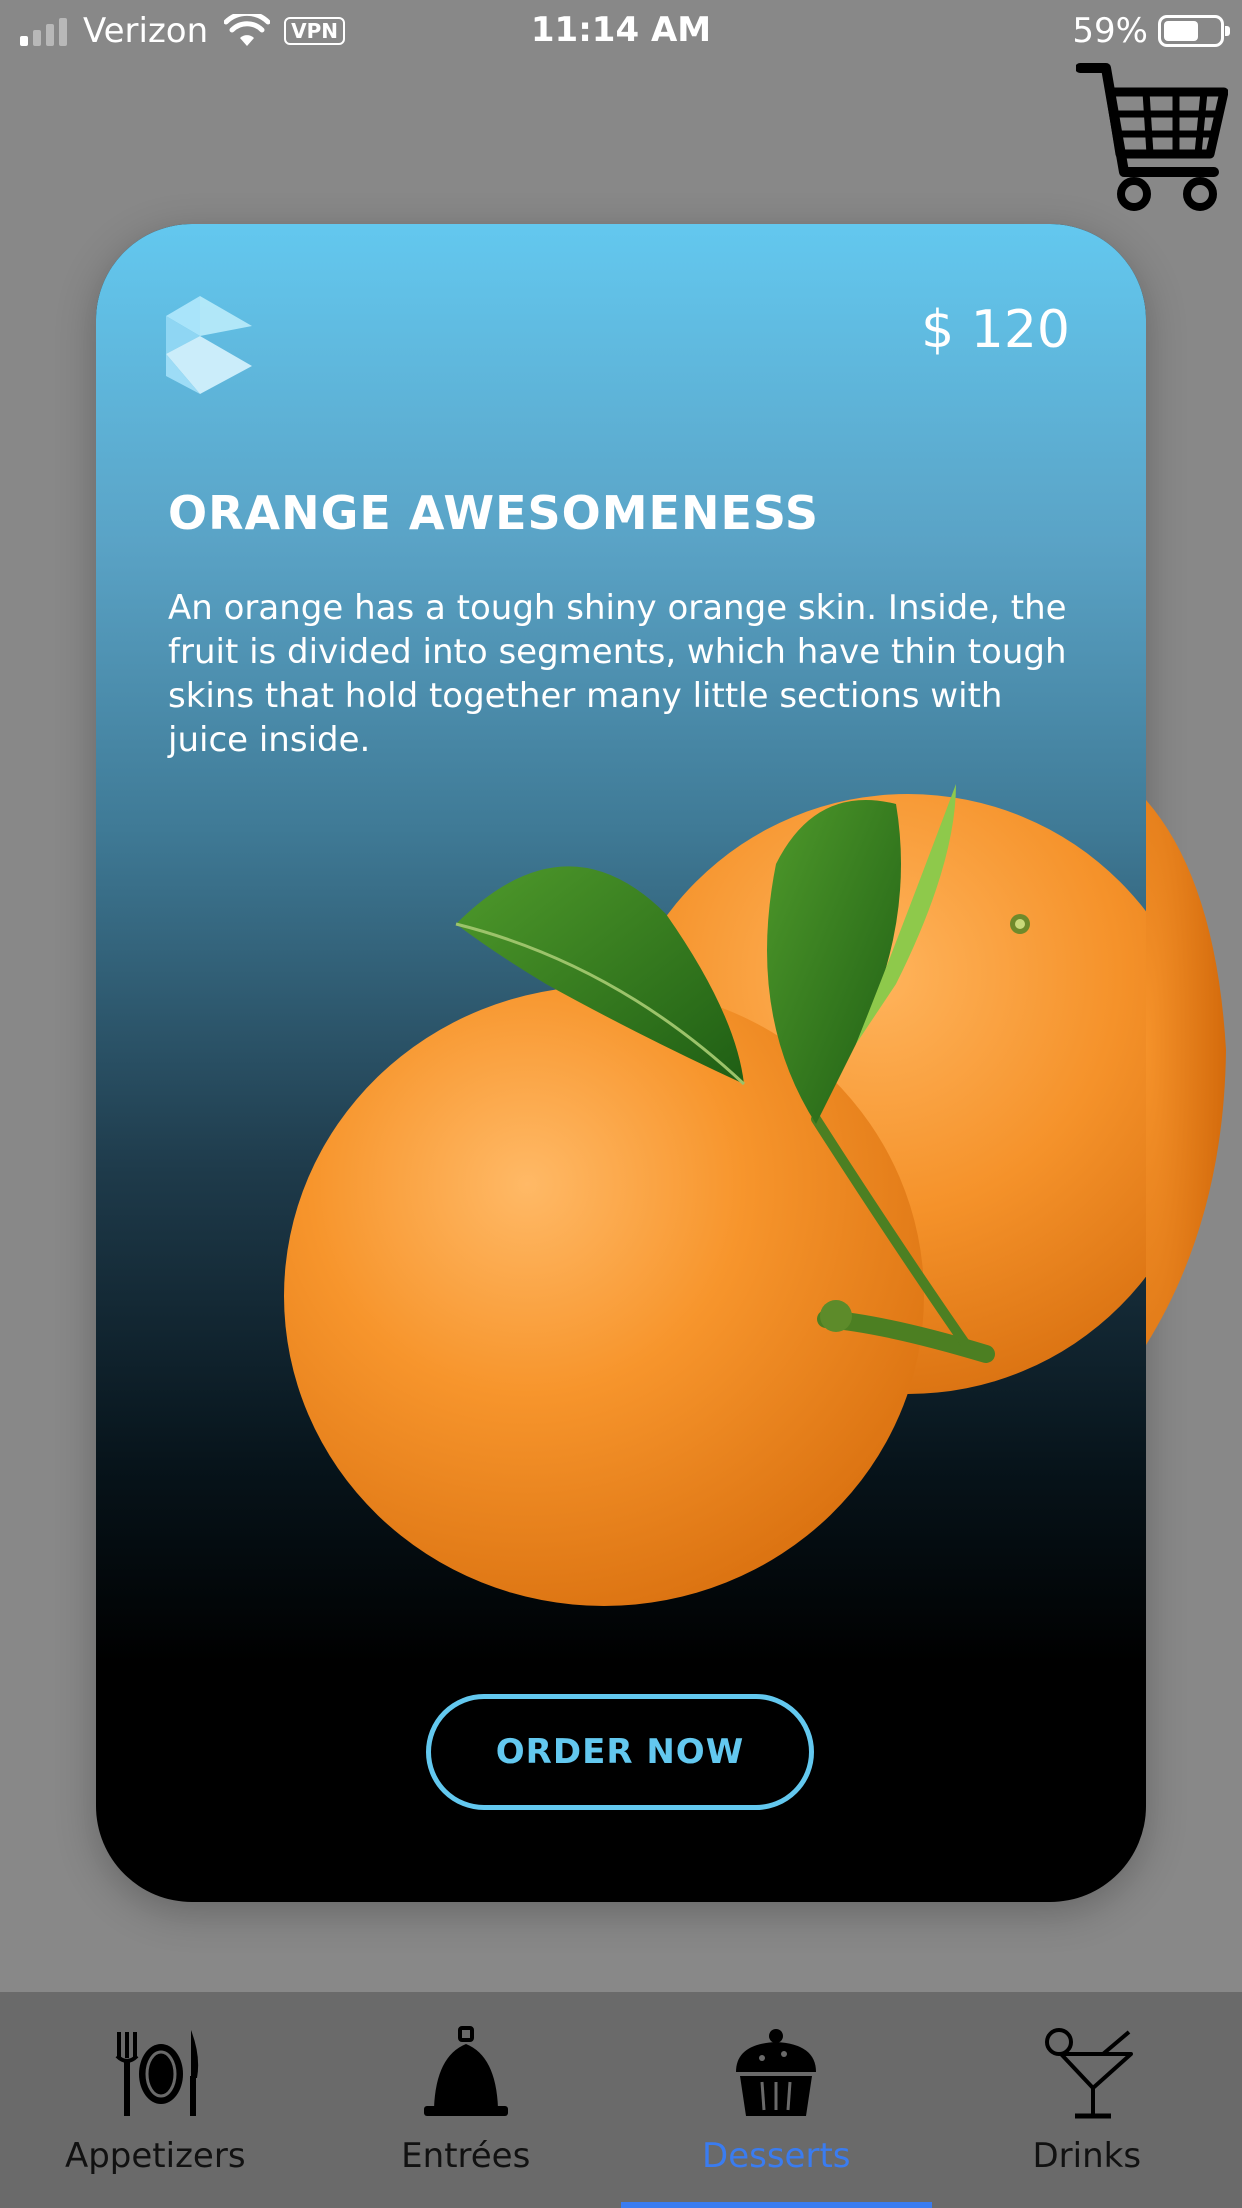 Image resolution: width=1242 pixels, height=2208 pixels. Describe the element at coordinates (155, 2156) in the screenshot. I see `tab-label-appetizers: Appetizers` at that location.